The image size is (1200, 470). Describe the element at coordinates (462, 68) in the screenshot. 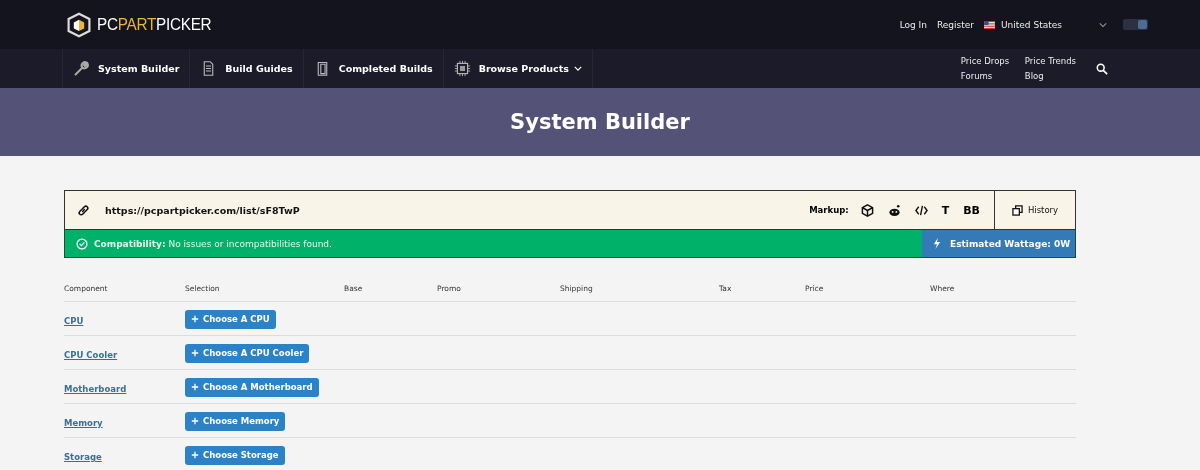

I see `chip-icon` at that location.